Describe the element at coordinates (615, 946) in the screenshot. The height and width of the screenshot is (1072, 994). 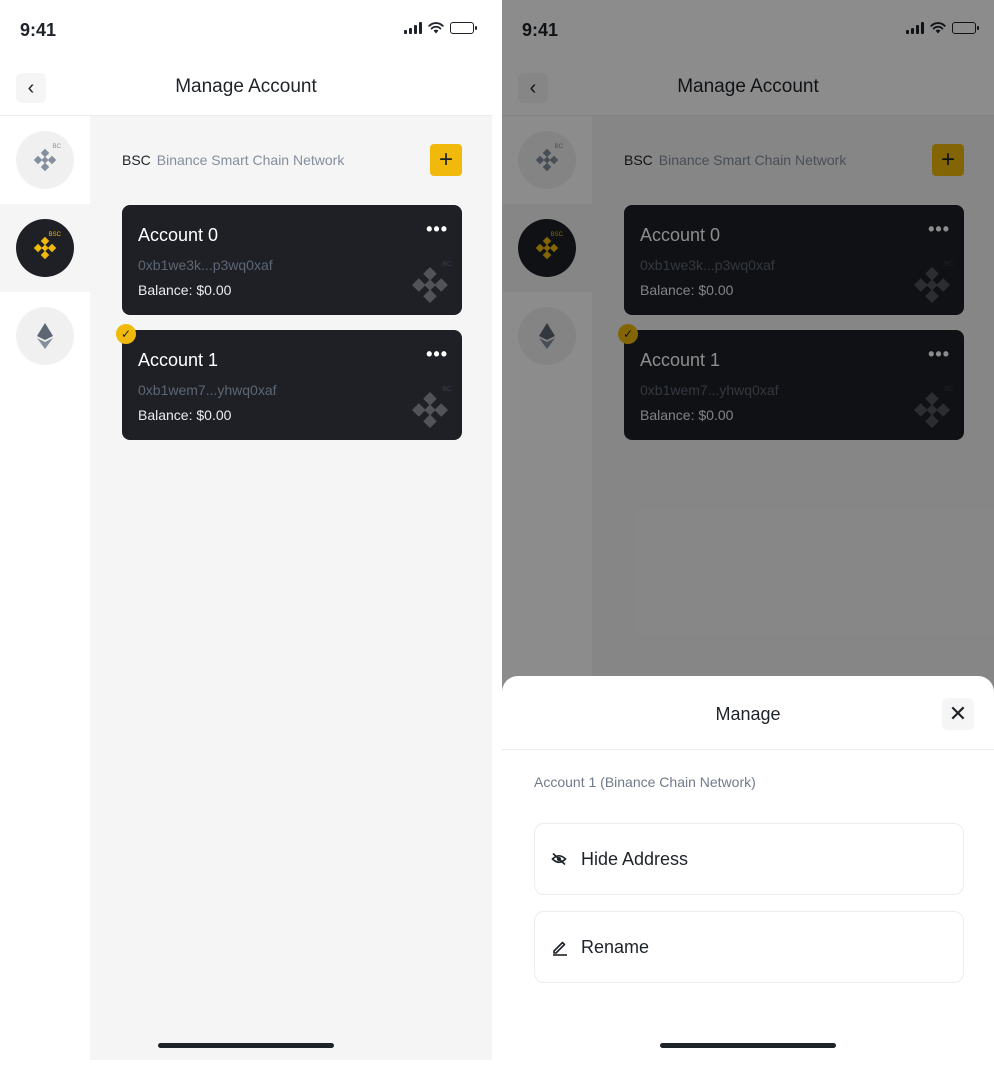
I see `rename-label: Rename` at that location.